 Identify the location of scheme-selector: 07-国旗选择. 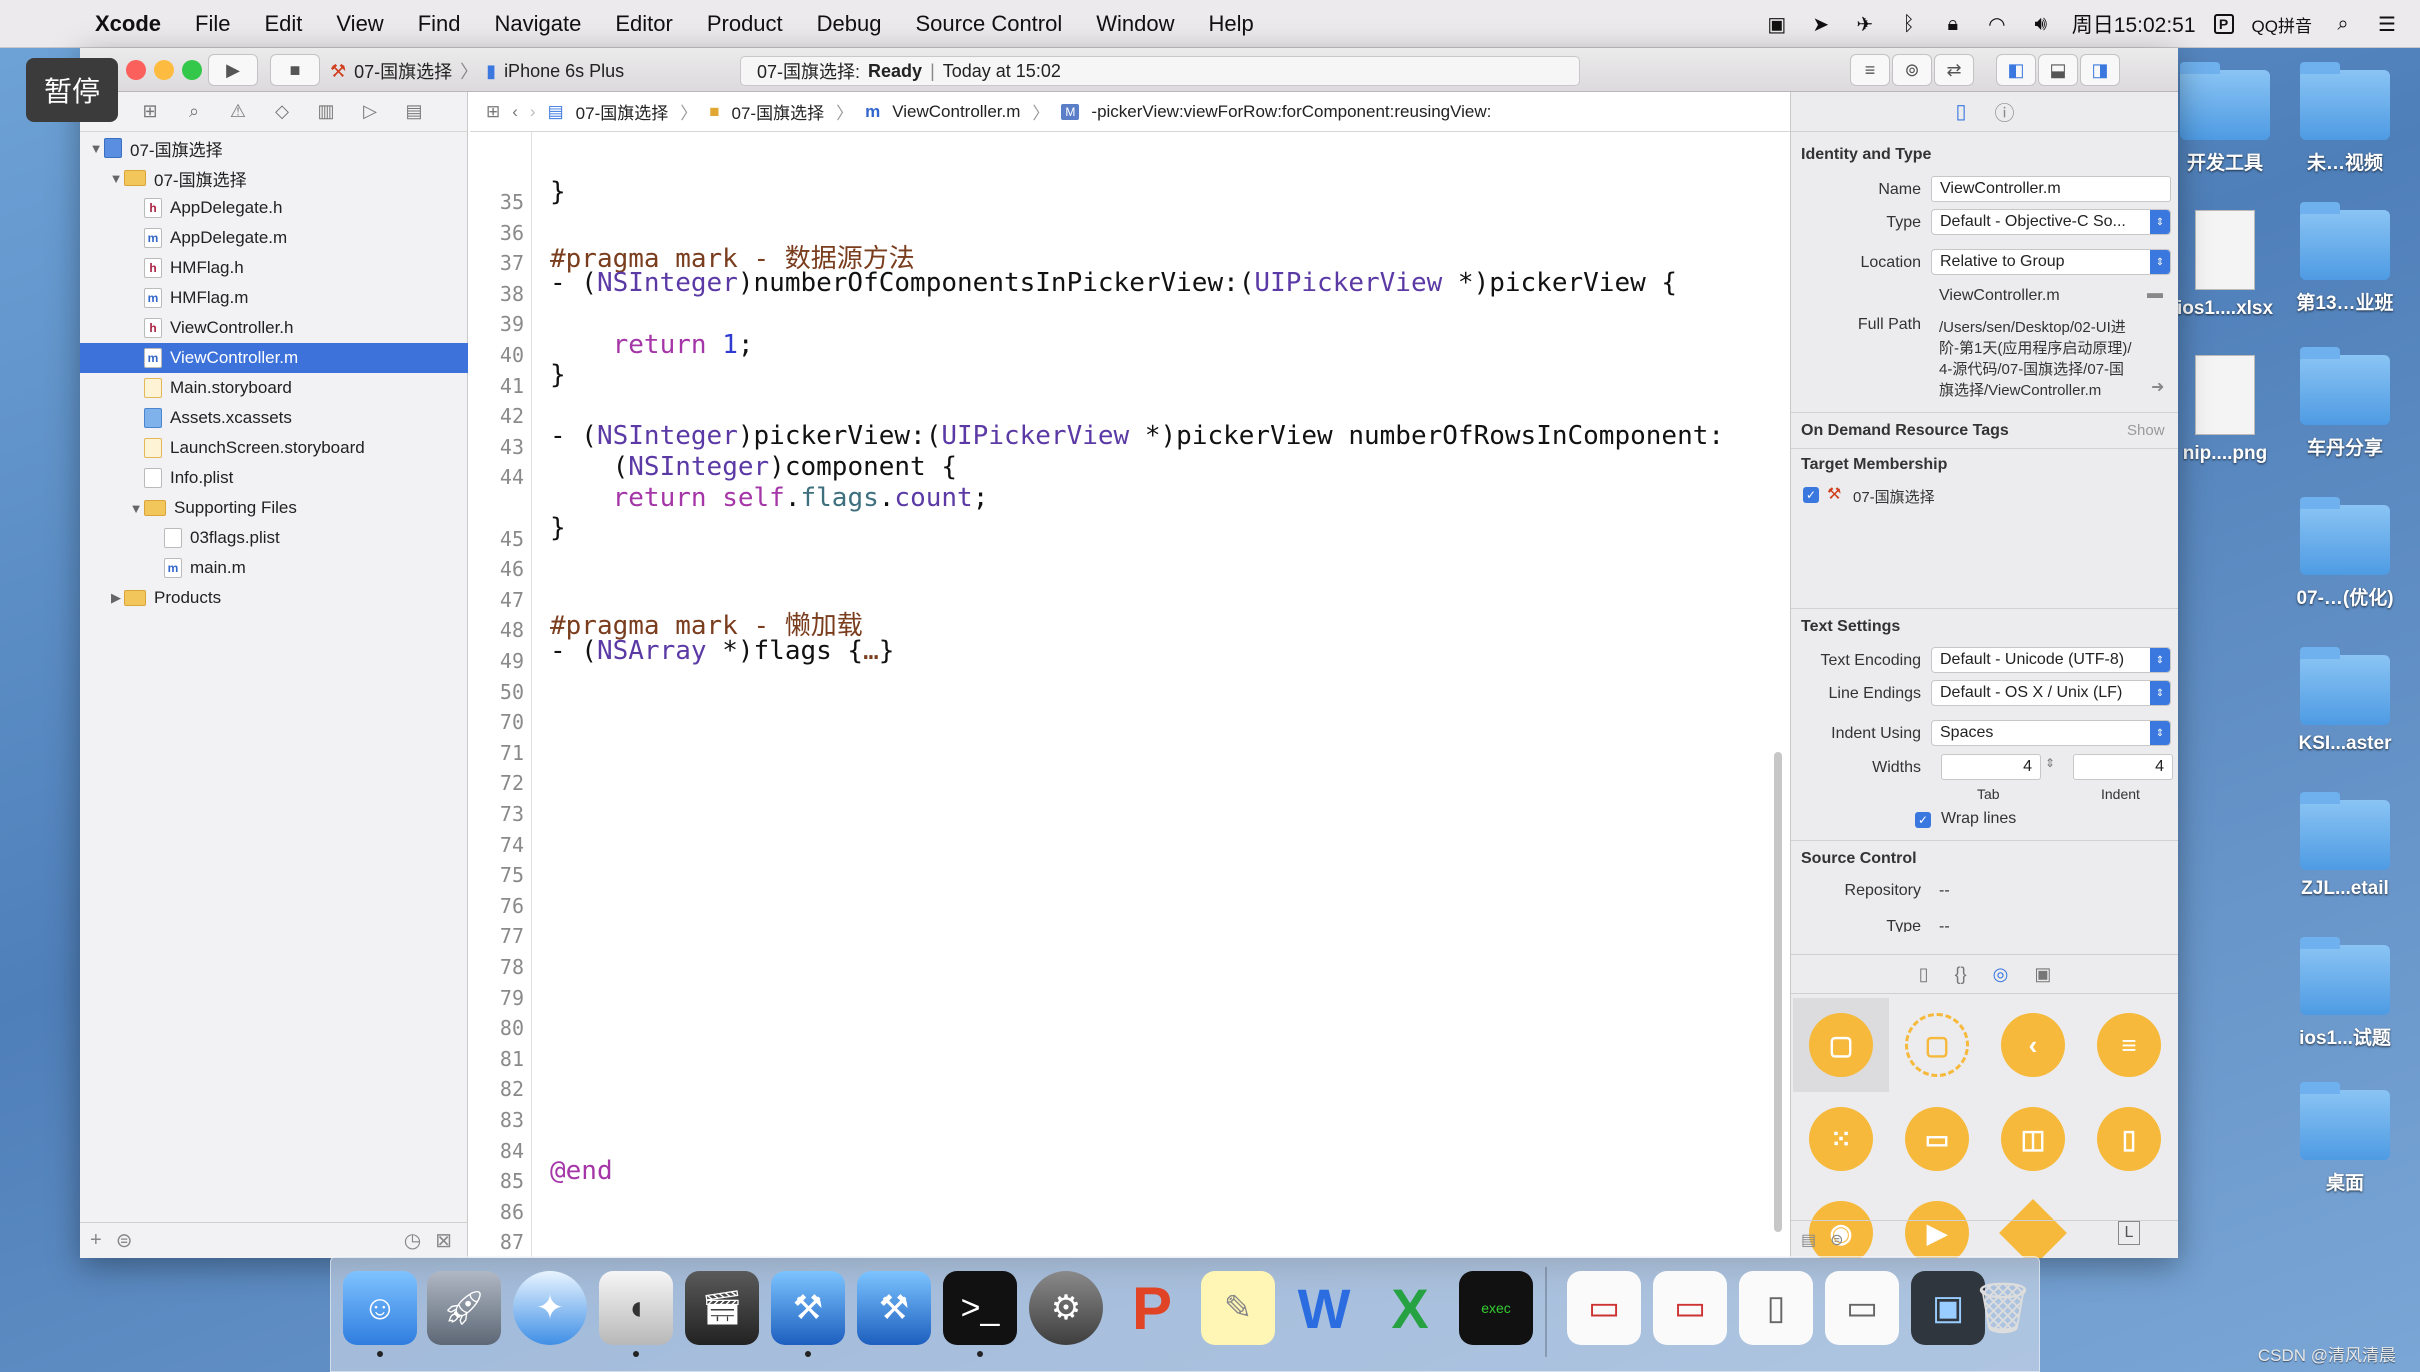
(403, 71).